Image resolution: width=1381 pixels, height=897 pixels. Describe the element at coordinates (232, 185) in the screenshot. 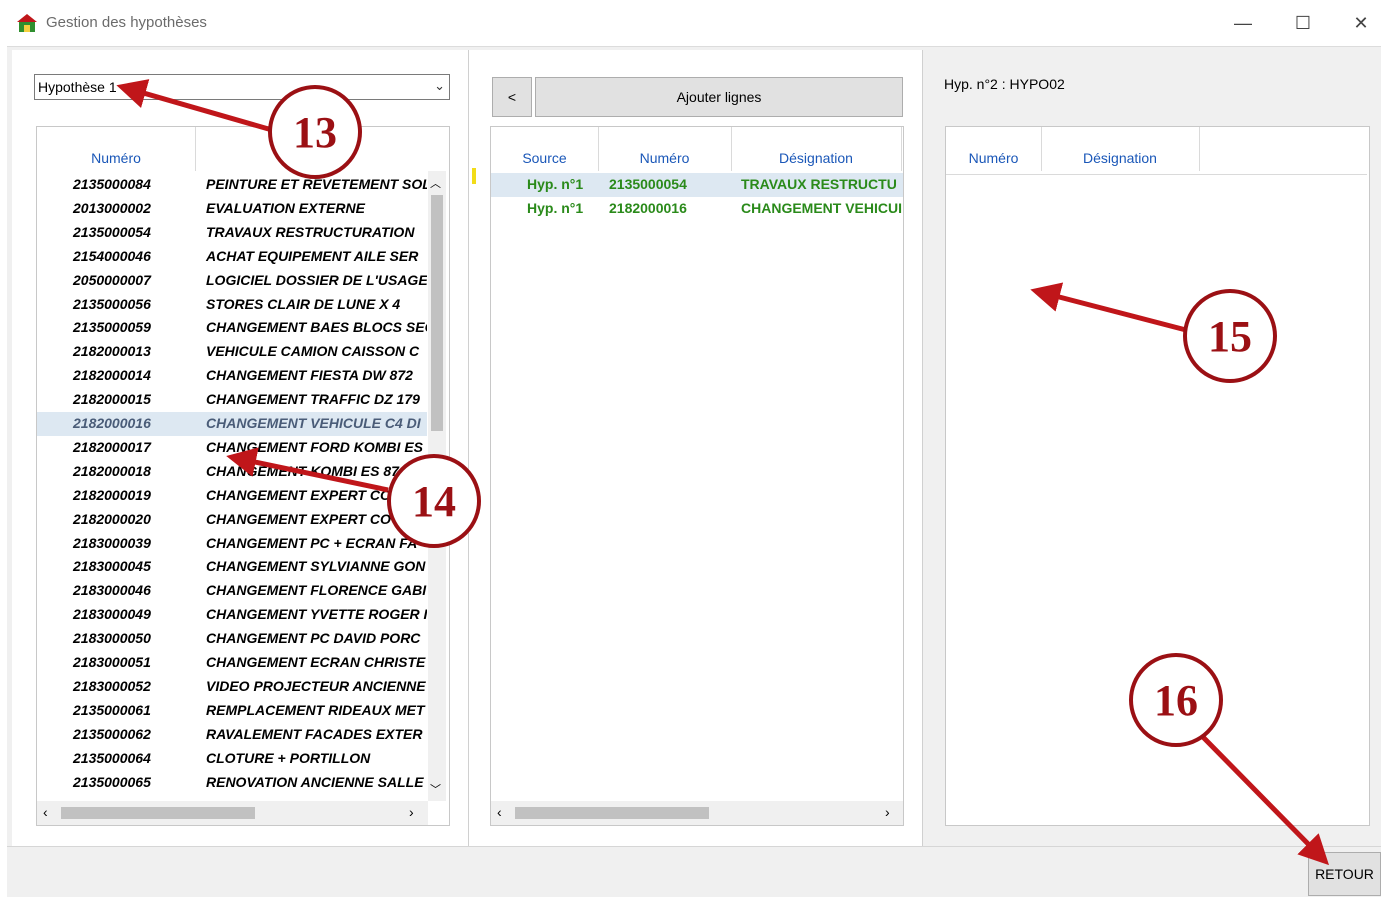

I see `table-row: 2135000084 PEINTURE ET REVETEMENT SOL` at that location.